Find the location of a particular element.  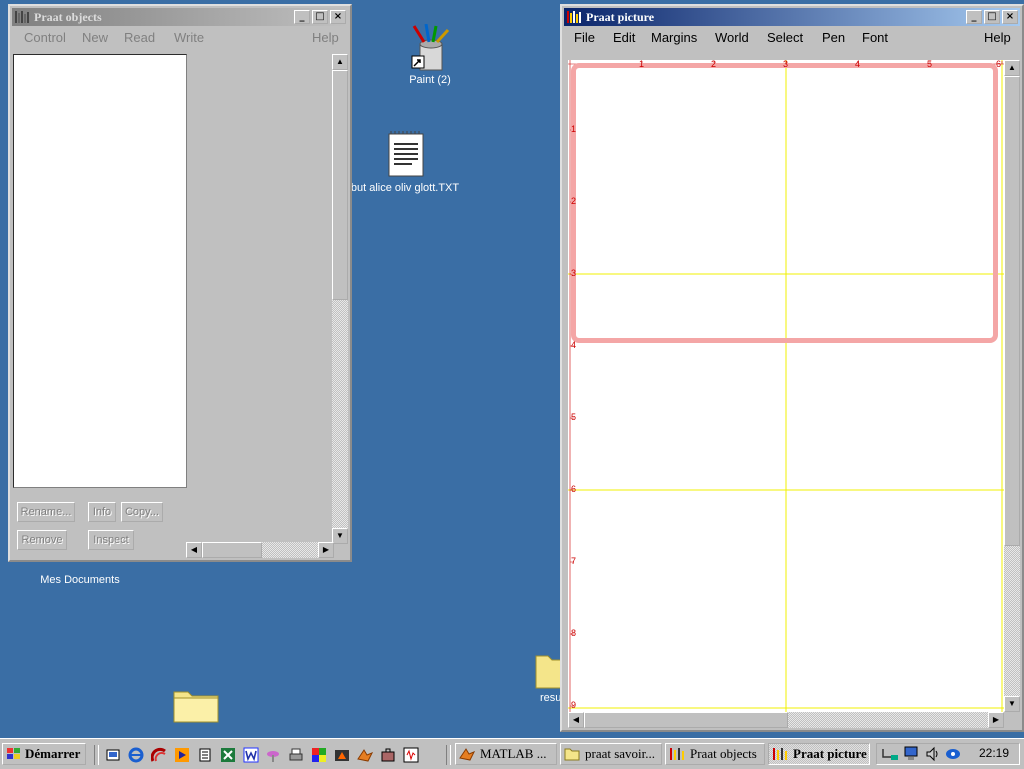

desktop-icon-label: Paint (2) is located at coordinates (430, 80).